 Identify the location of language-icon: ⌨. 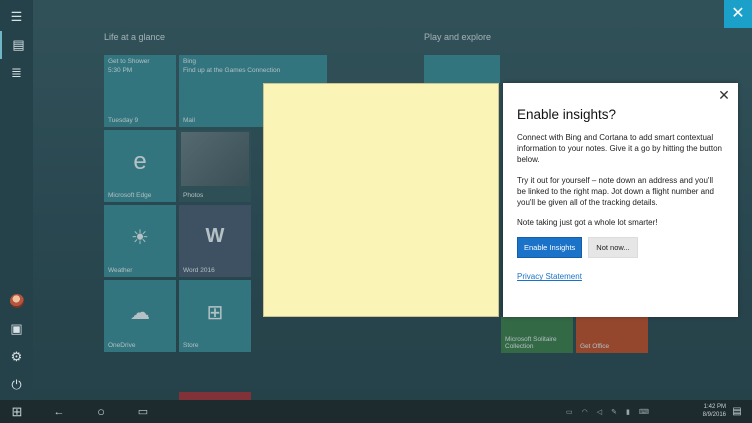
(644, 412).